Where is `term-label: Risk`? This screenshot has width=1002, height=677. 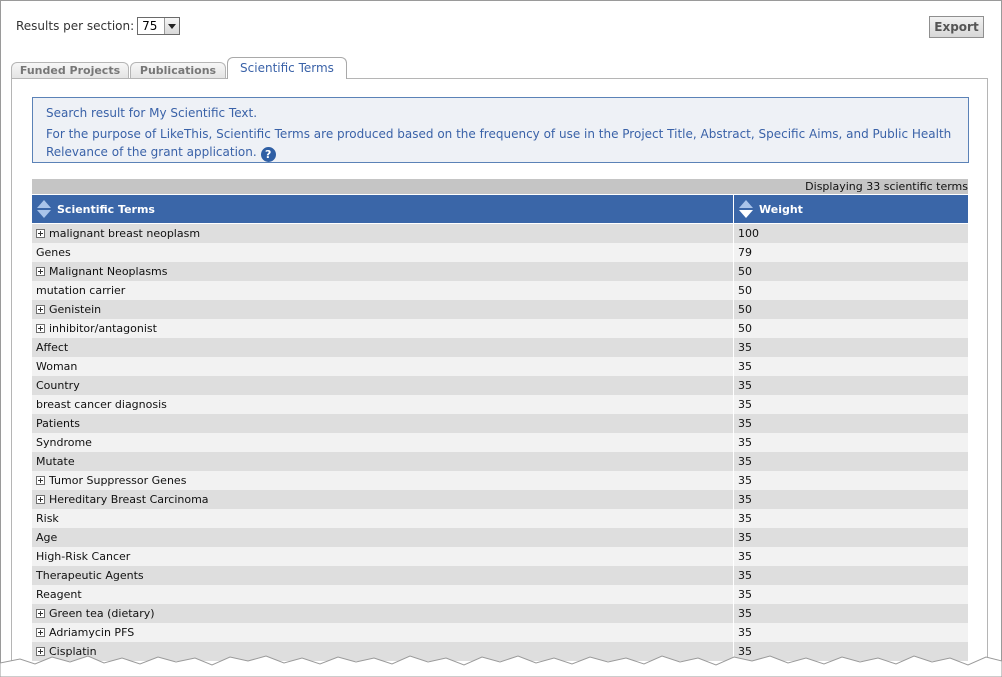 term-label: Risk is located at coordinates (47, 518).